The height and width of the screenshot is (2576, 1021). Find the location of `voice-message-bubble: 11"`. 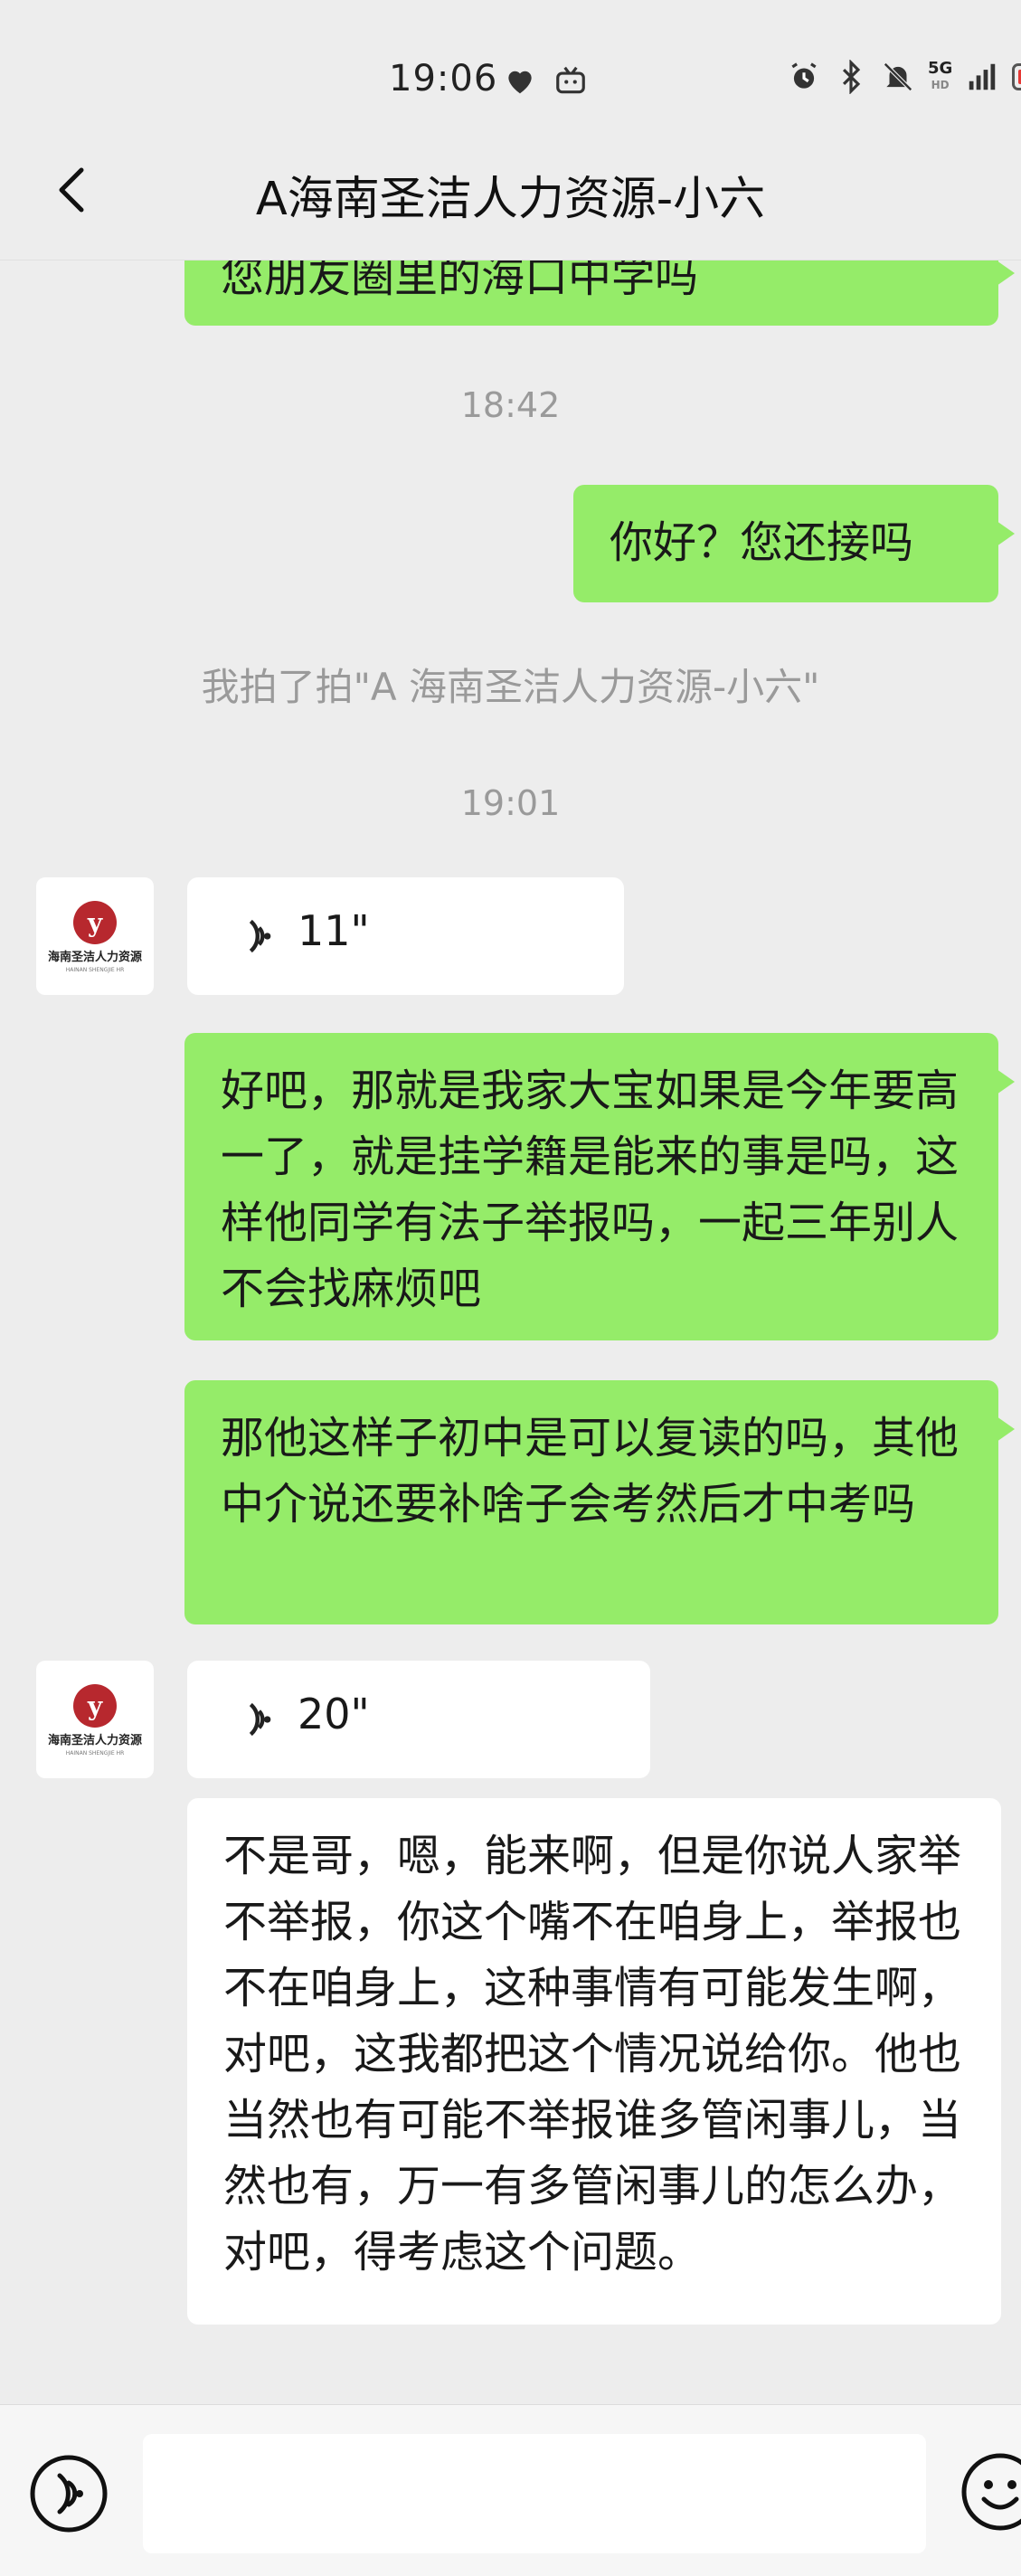

voice-message-bubble: 11" is located at coordinates (405, 936).